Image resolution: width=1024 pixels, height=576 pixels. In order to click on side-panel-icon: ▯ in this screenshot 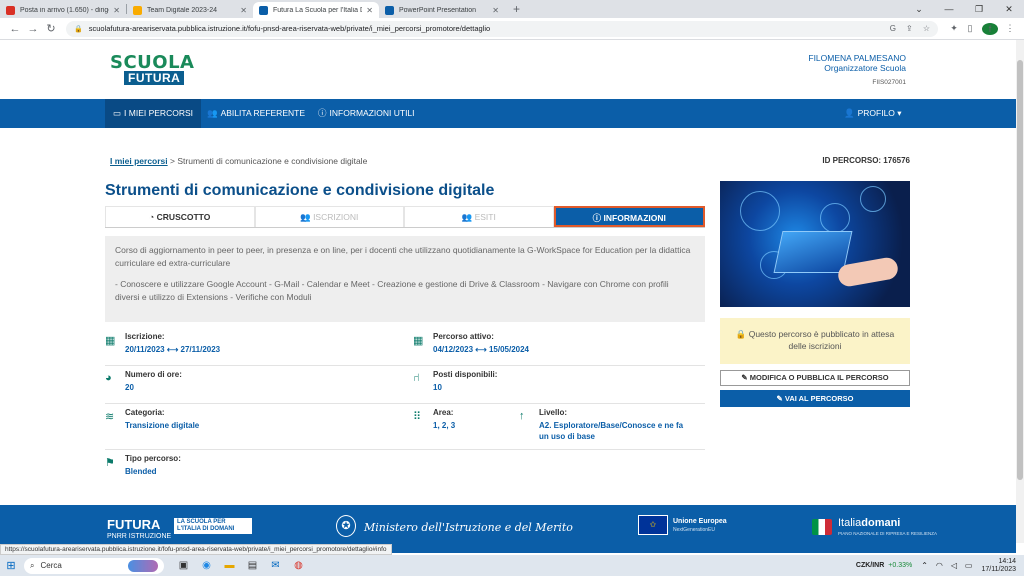, I will do `click(970, 28)`.